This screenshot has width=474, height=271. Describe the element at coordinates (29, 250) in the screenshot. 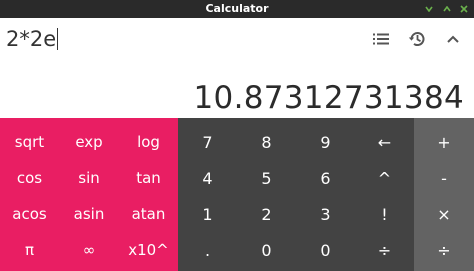

I see `pi-button: π` at that location.